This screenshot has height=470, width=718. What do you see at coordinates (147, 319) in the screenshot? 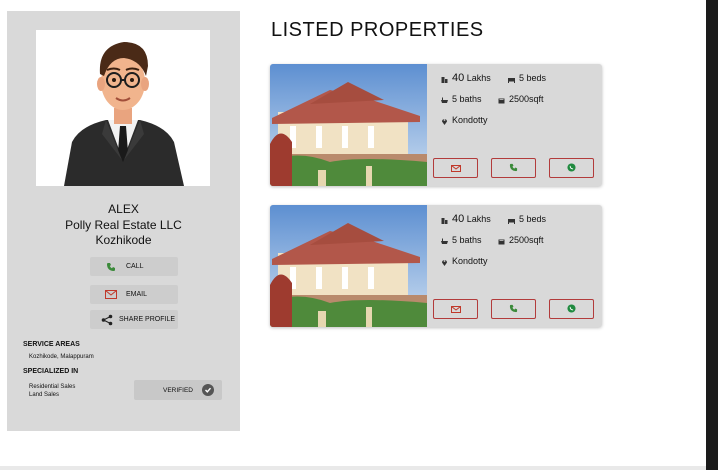
I see `share-profile-label: SHARE PROFILE` at bounding box center [147, 319].